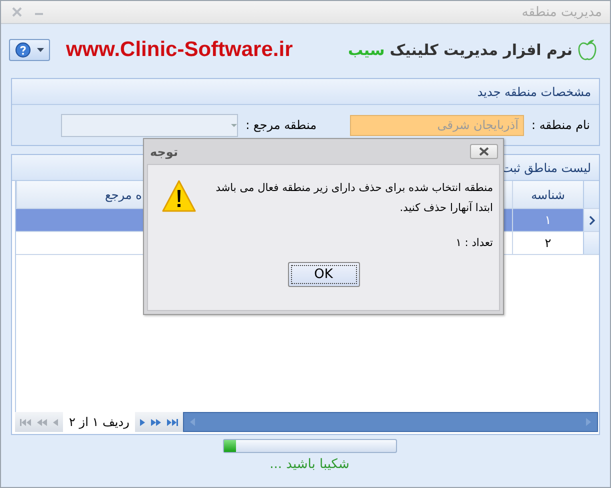 The image size is (611, 488). Describe the element at coordinates (534, 91) in the screenshot. I see `panel-title: مشخصات منطقه جدید` at that location.